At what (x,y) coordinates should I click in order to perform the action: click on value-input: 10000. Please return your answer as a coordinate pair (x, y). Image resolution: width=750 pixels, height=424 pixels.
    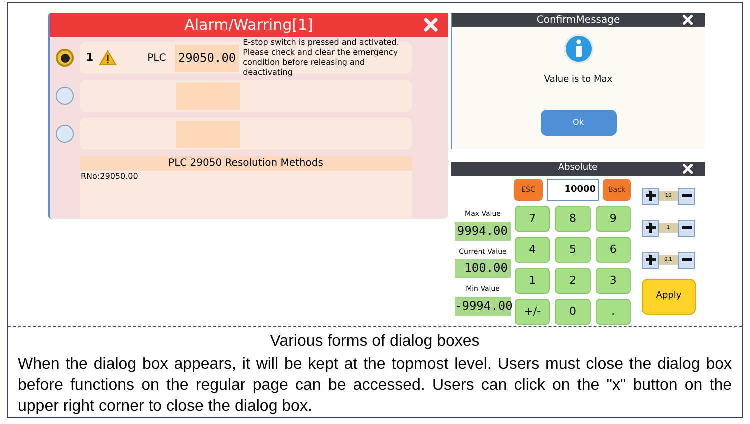
    Looking at the image, I should click on (573, 190).